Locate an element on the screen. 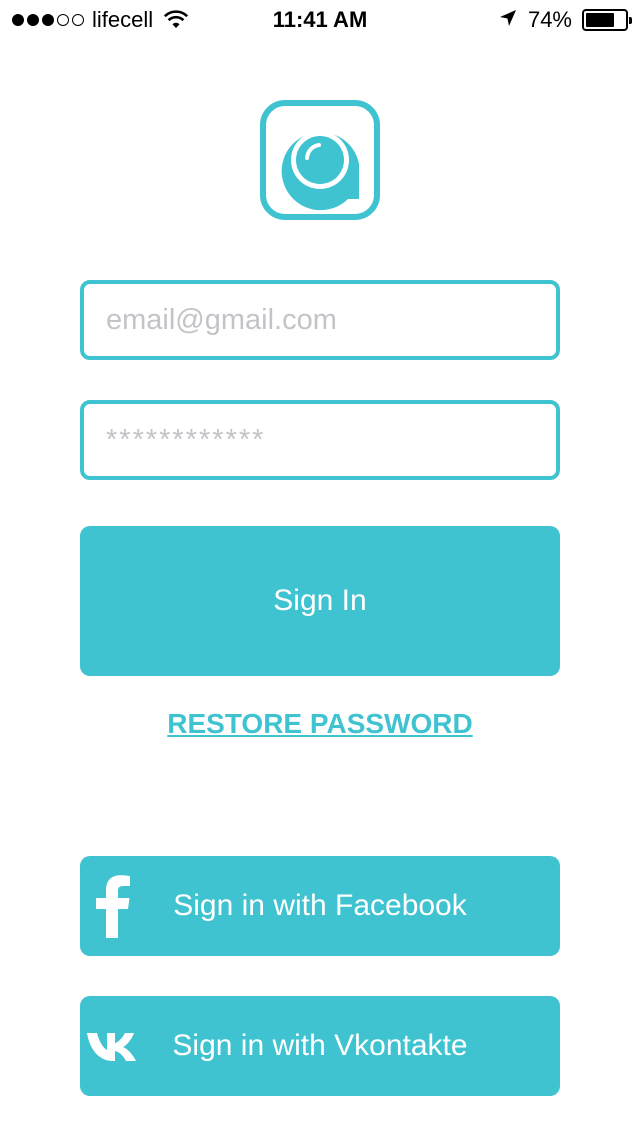  email-field-box is located at coordinates (320, 320).